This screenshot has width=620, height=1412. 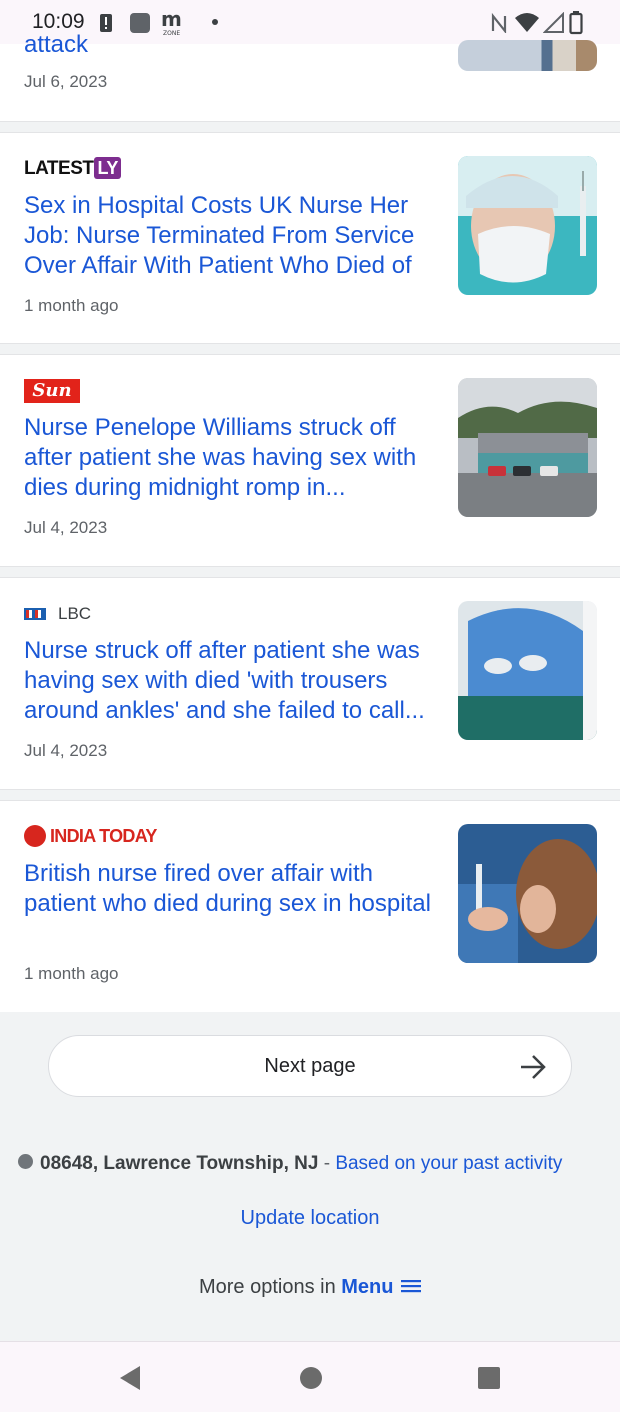 What do you see at coordinates (527, 22) in the screenshot?
I see `wifi-icon` at bounding box center [527, 22].